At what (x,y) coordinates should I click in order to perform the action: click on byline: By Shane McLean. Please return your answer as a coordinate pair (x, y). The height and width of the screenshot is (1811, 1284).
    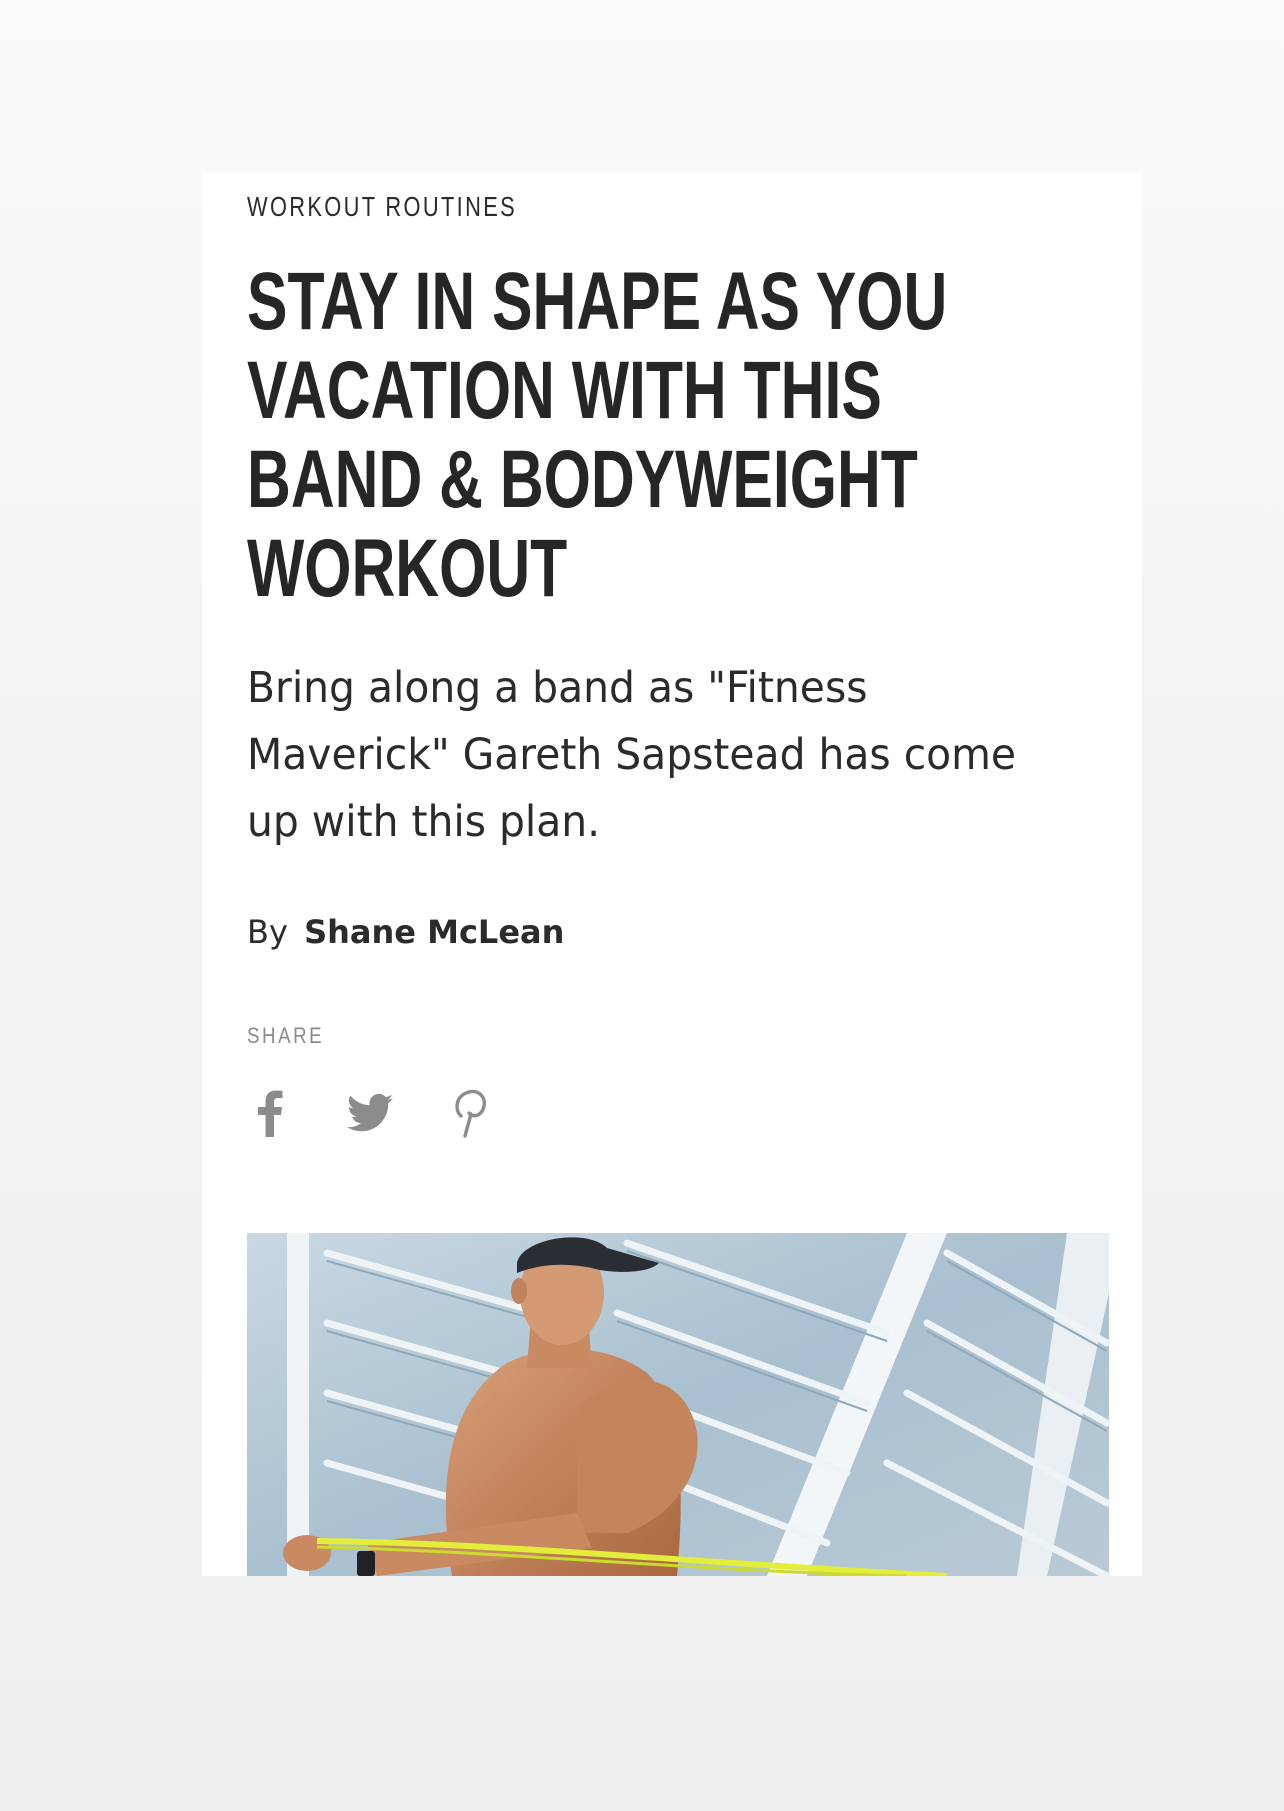
    Looking at the image, I should click on (405, 932).